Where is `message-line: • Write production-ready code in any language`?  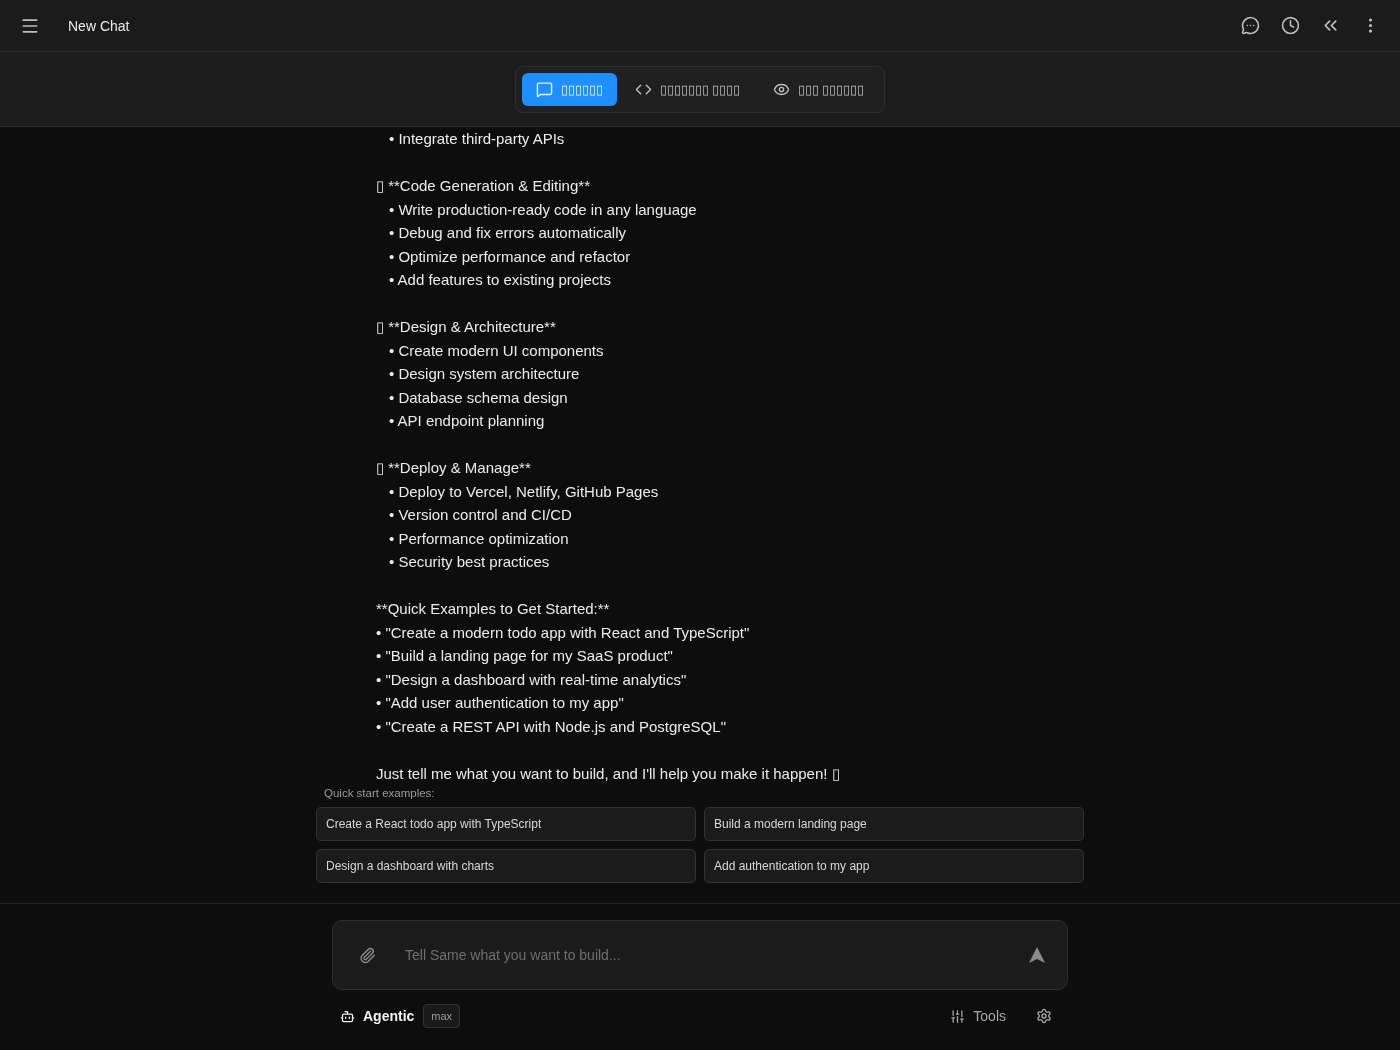 message-line: • Write production-ready code in any language is located at coordinates (543, 209).